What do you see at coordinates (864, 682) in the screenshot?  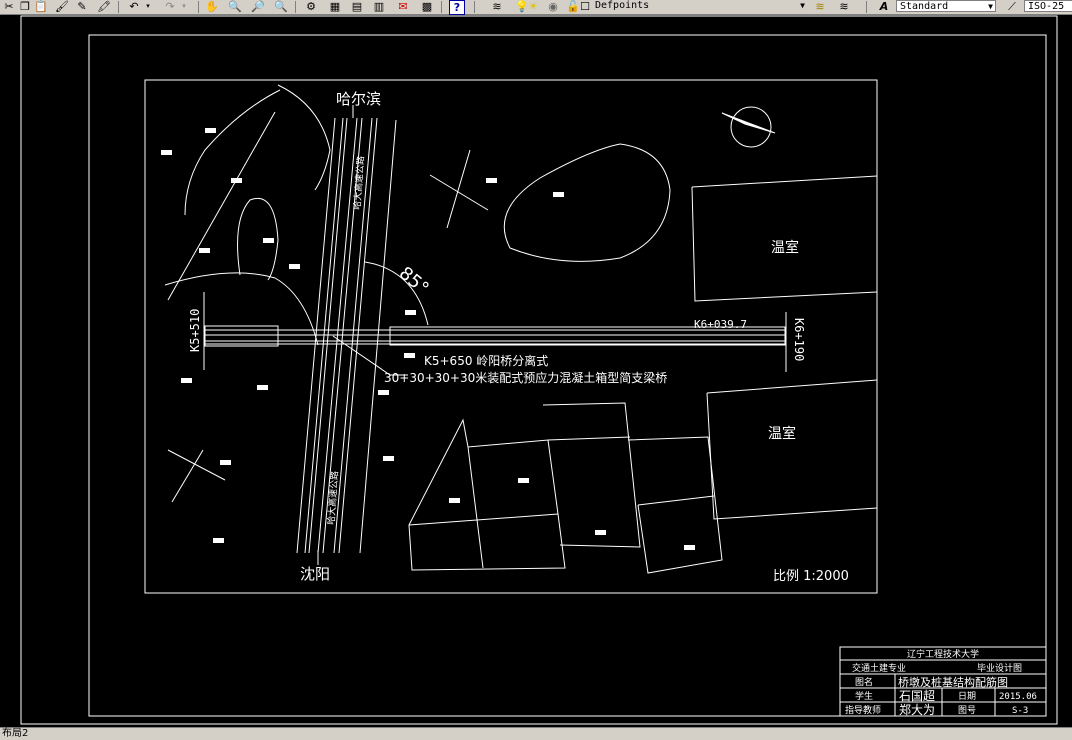 I see `title-drawing-label: 图名` at bounding box center [864, 682].